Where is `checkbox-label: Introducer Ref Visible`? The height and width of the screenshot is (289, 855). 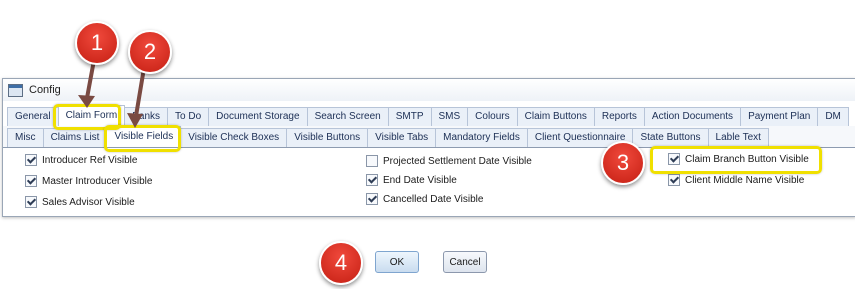 checkbox-label: Introducer Ref Visible is located at coordinates (90, 160).